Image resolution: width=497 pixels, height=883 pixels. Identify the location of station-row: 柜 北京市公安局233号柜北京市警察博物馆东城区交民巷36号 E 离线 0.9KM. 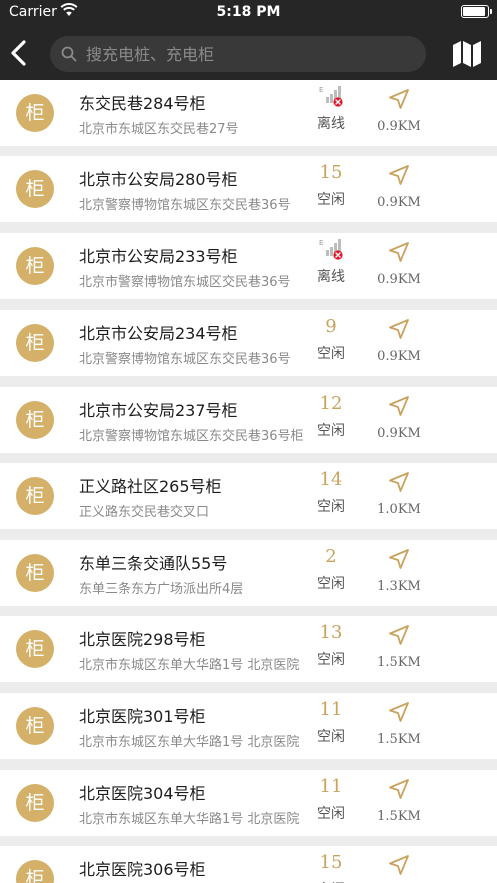
(248, 266).